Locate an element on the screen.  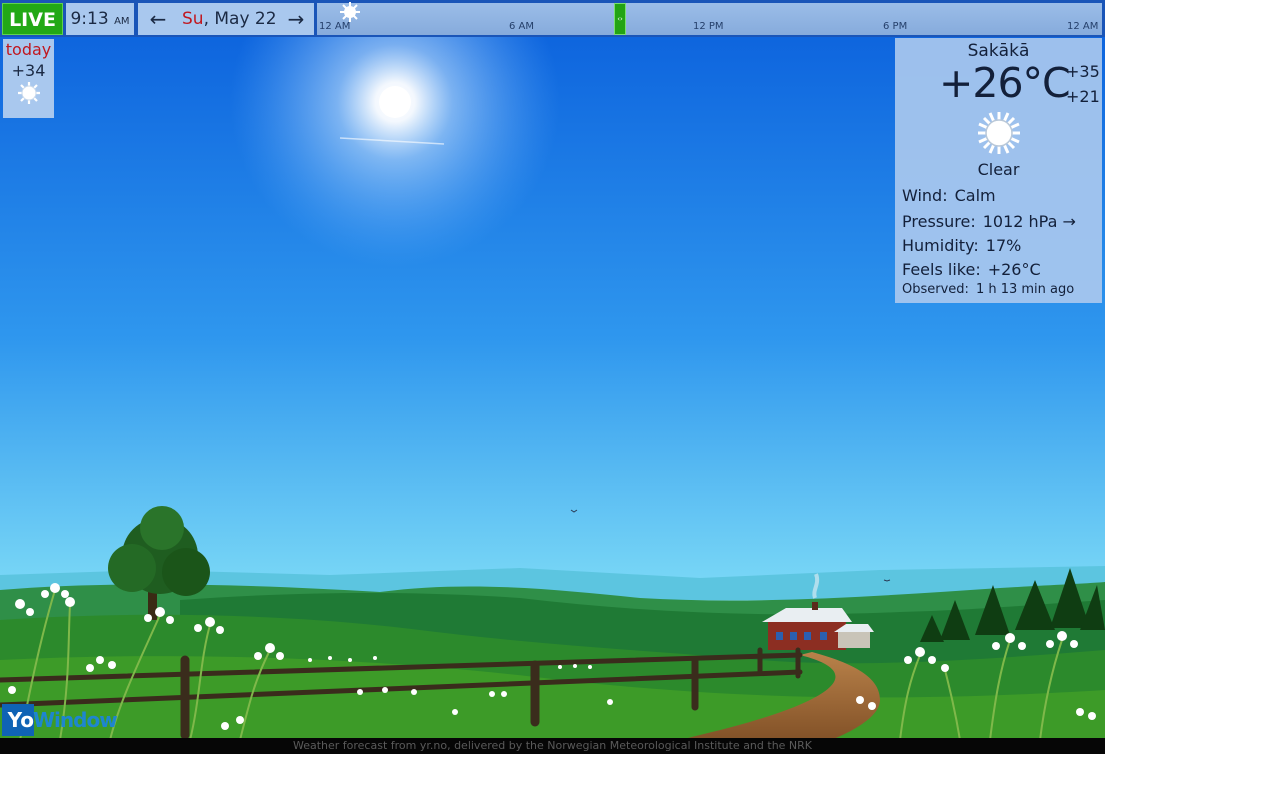
current-time: 9:13 AM is located at coordinates (100, 19).